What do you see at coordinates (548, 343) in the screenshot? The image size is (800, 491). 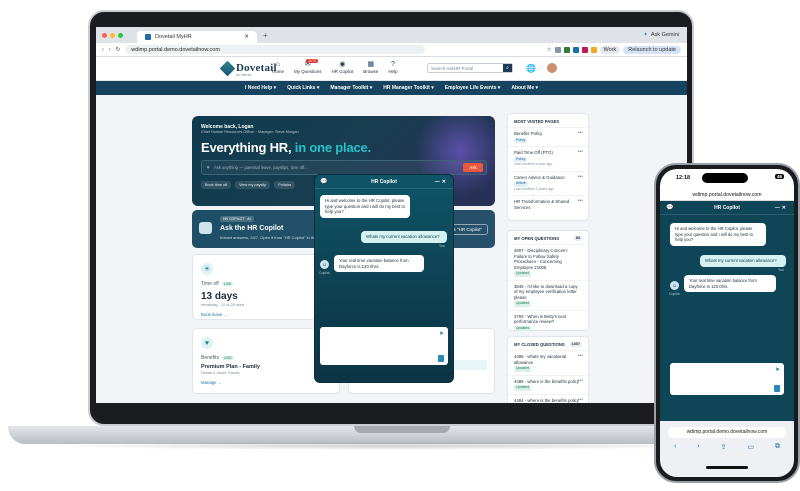 I see `closed-questions-header: MY CLOSED QUESTIONS 1407` at bounding box center [548, 343].